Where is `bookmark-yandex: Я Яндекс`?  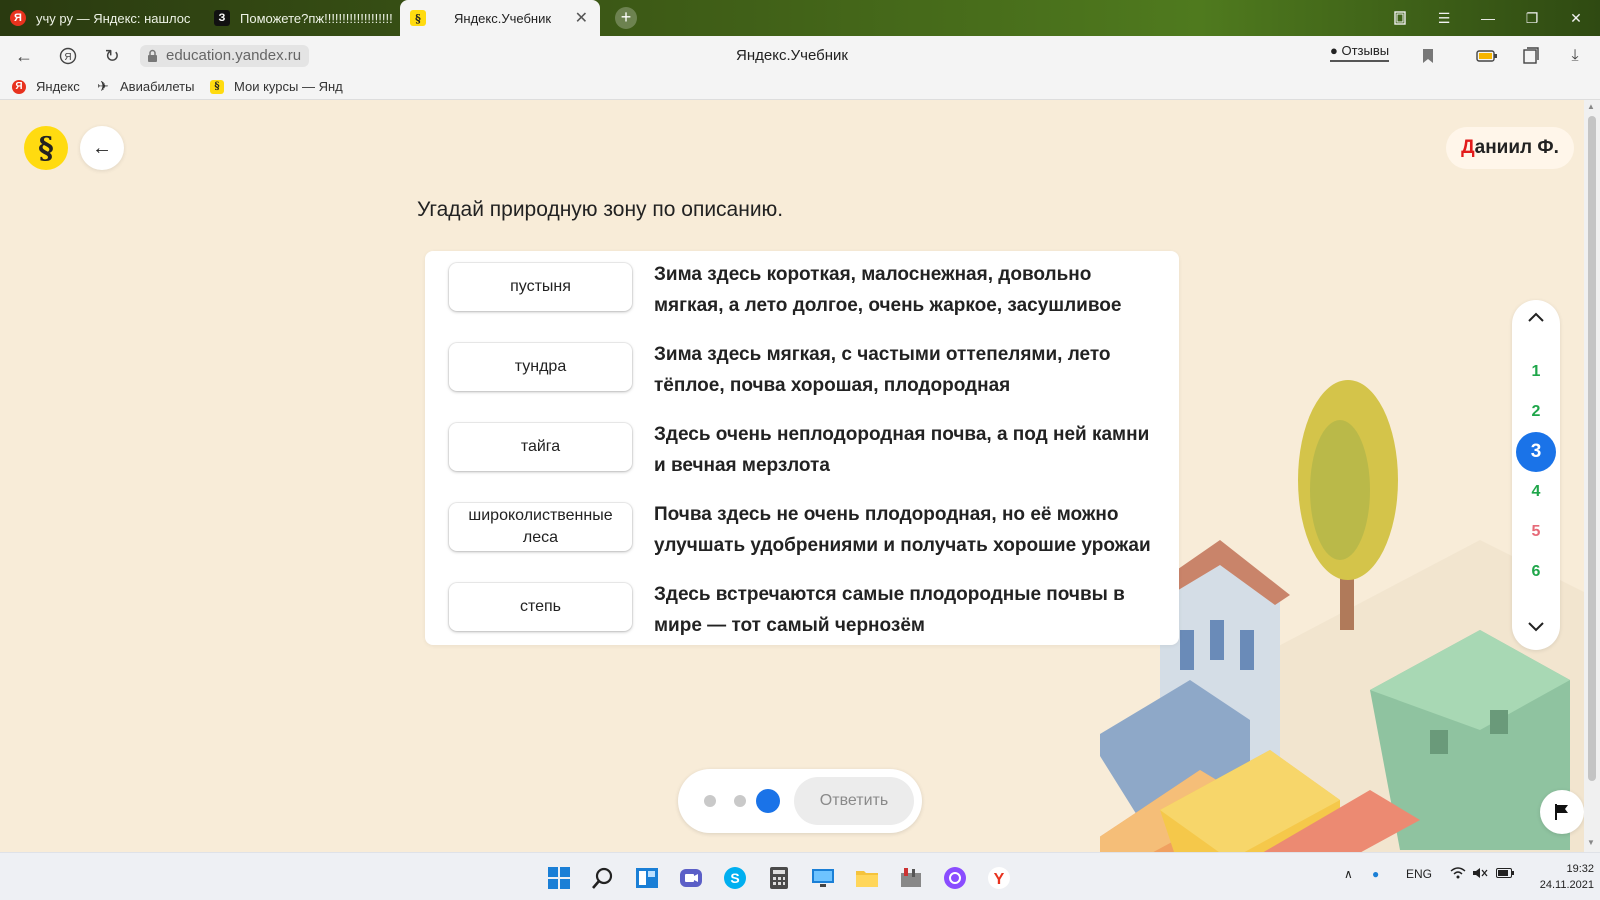 bookmark-yandex: Я Яндекс is located at coordinates (46, 86).